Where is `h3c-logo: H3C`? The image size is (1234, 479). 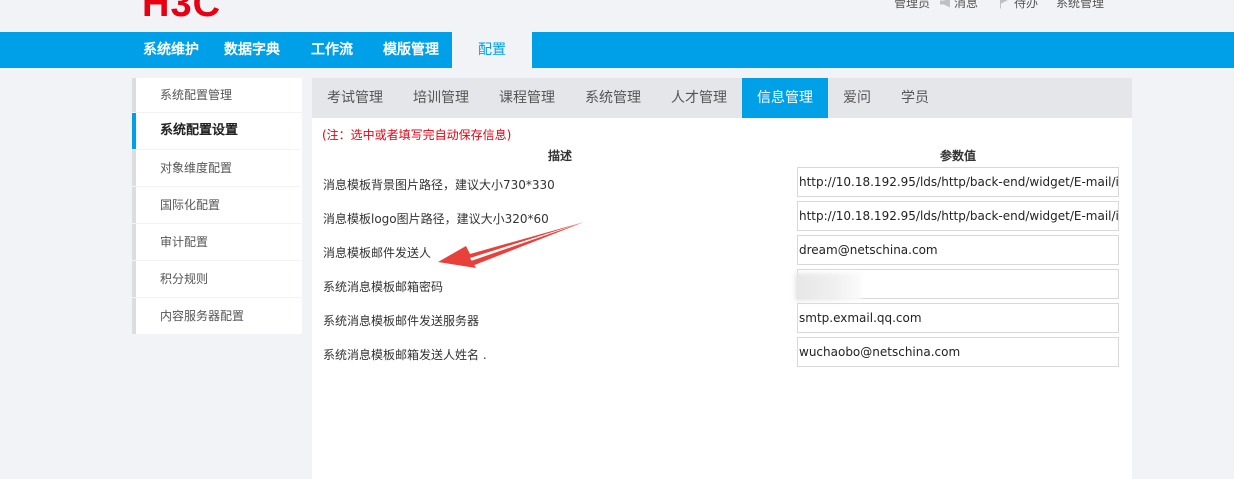
h3c-logo: H3C is located at coordinates (182, 12).